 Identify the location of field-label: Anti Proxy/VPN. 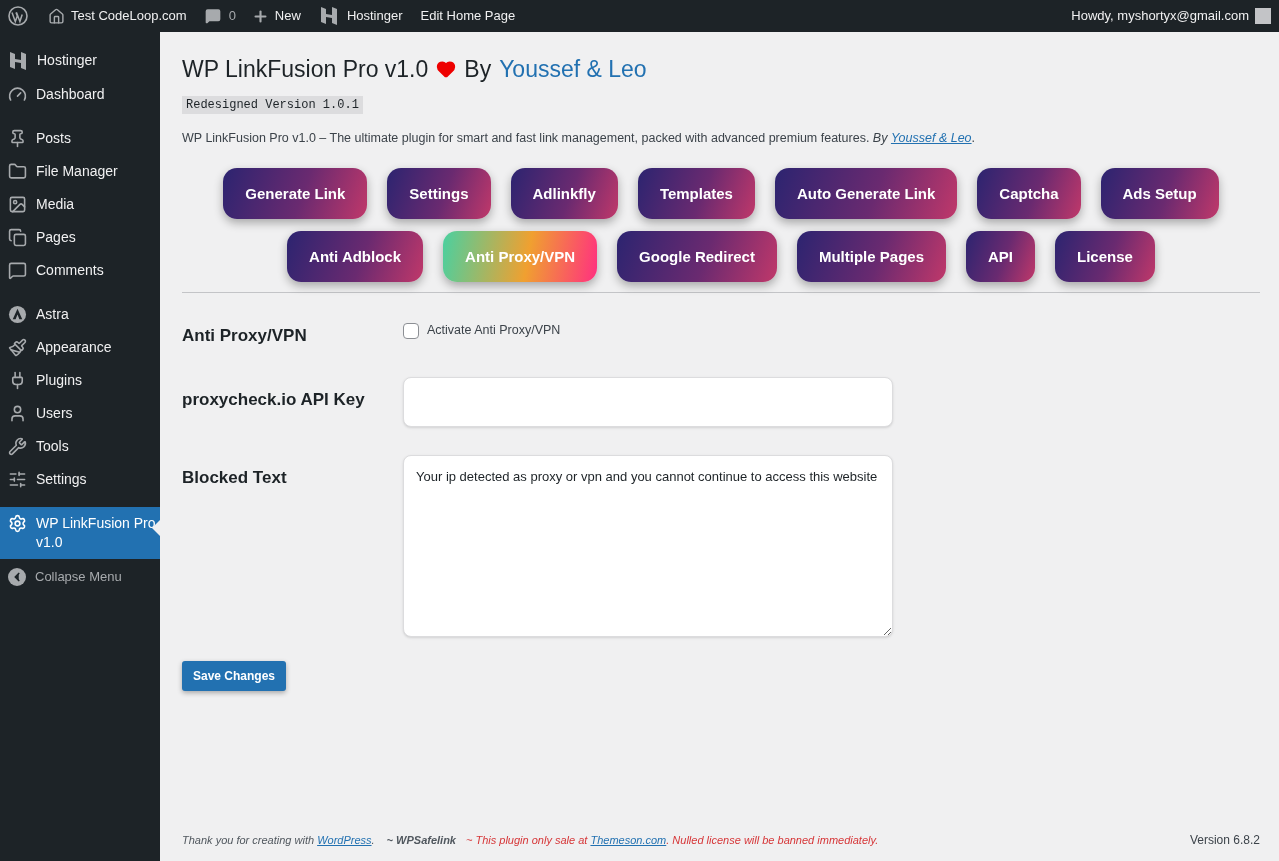
(245, 336).